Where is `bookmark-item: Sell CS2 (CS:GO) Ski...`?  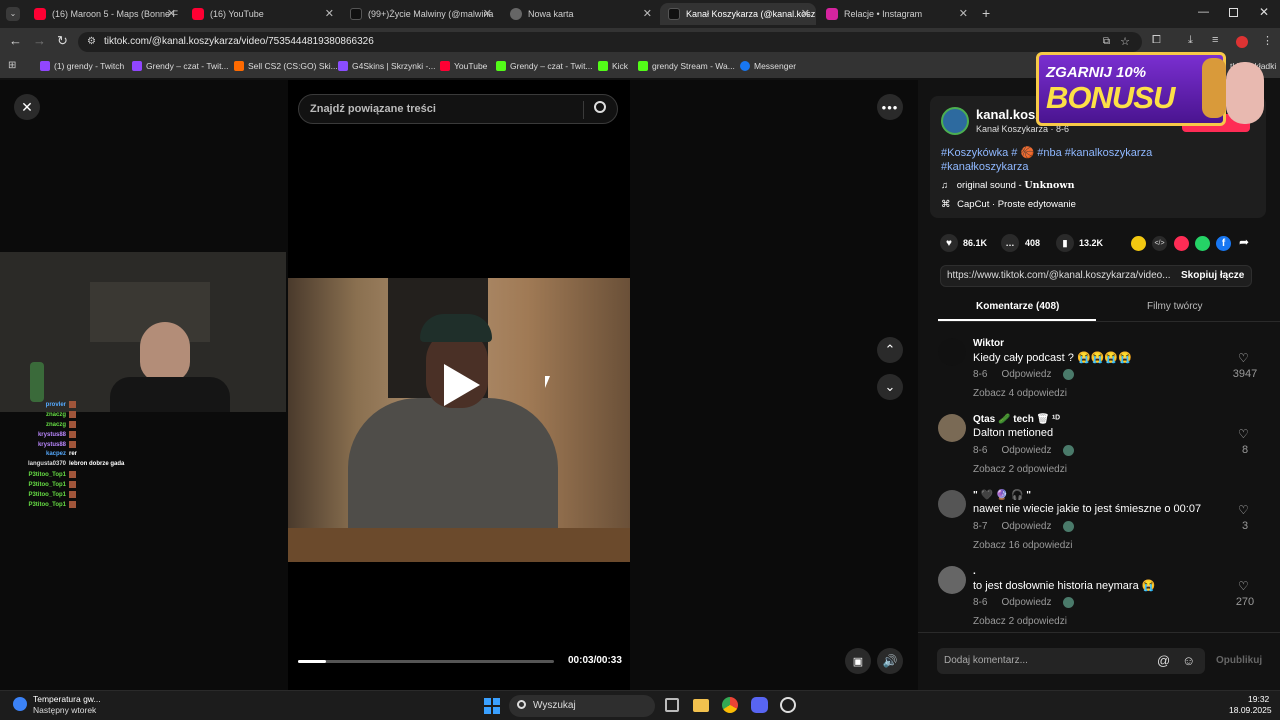
bookmark-item: Sell CS2 (CS:GO) Ski... is located at coordinates (286, 66).